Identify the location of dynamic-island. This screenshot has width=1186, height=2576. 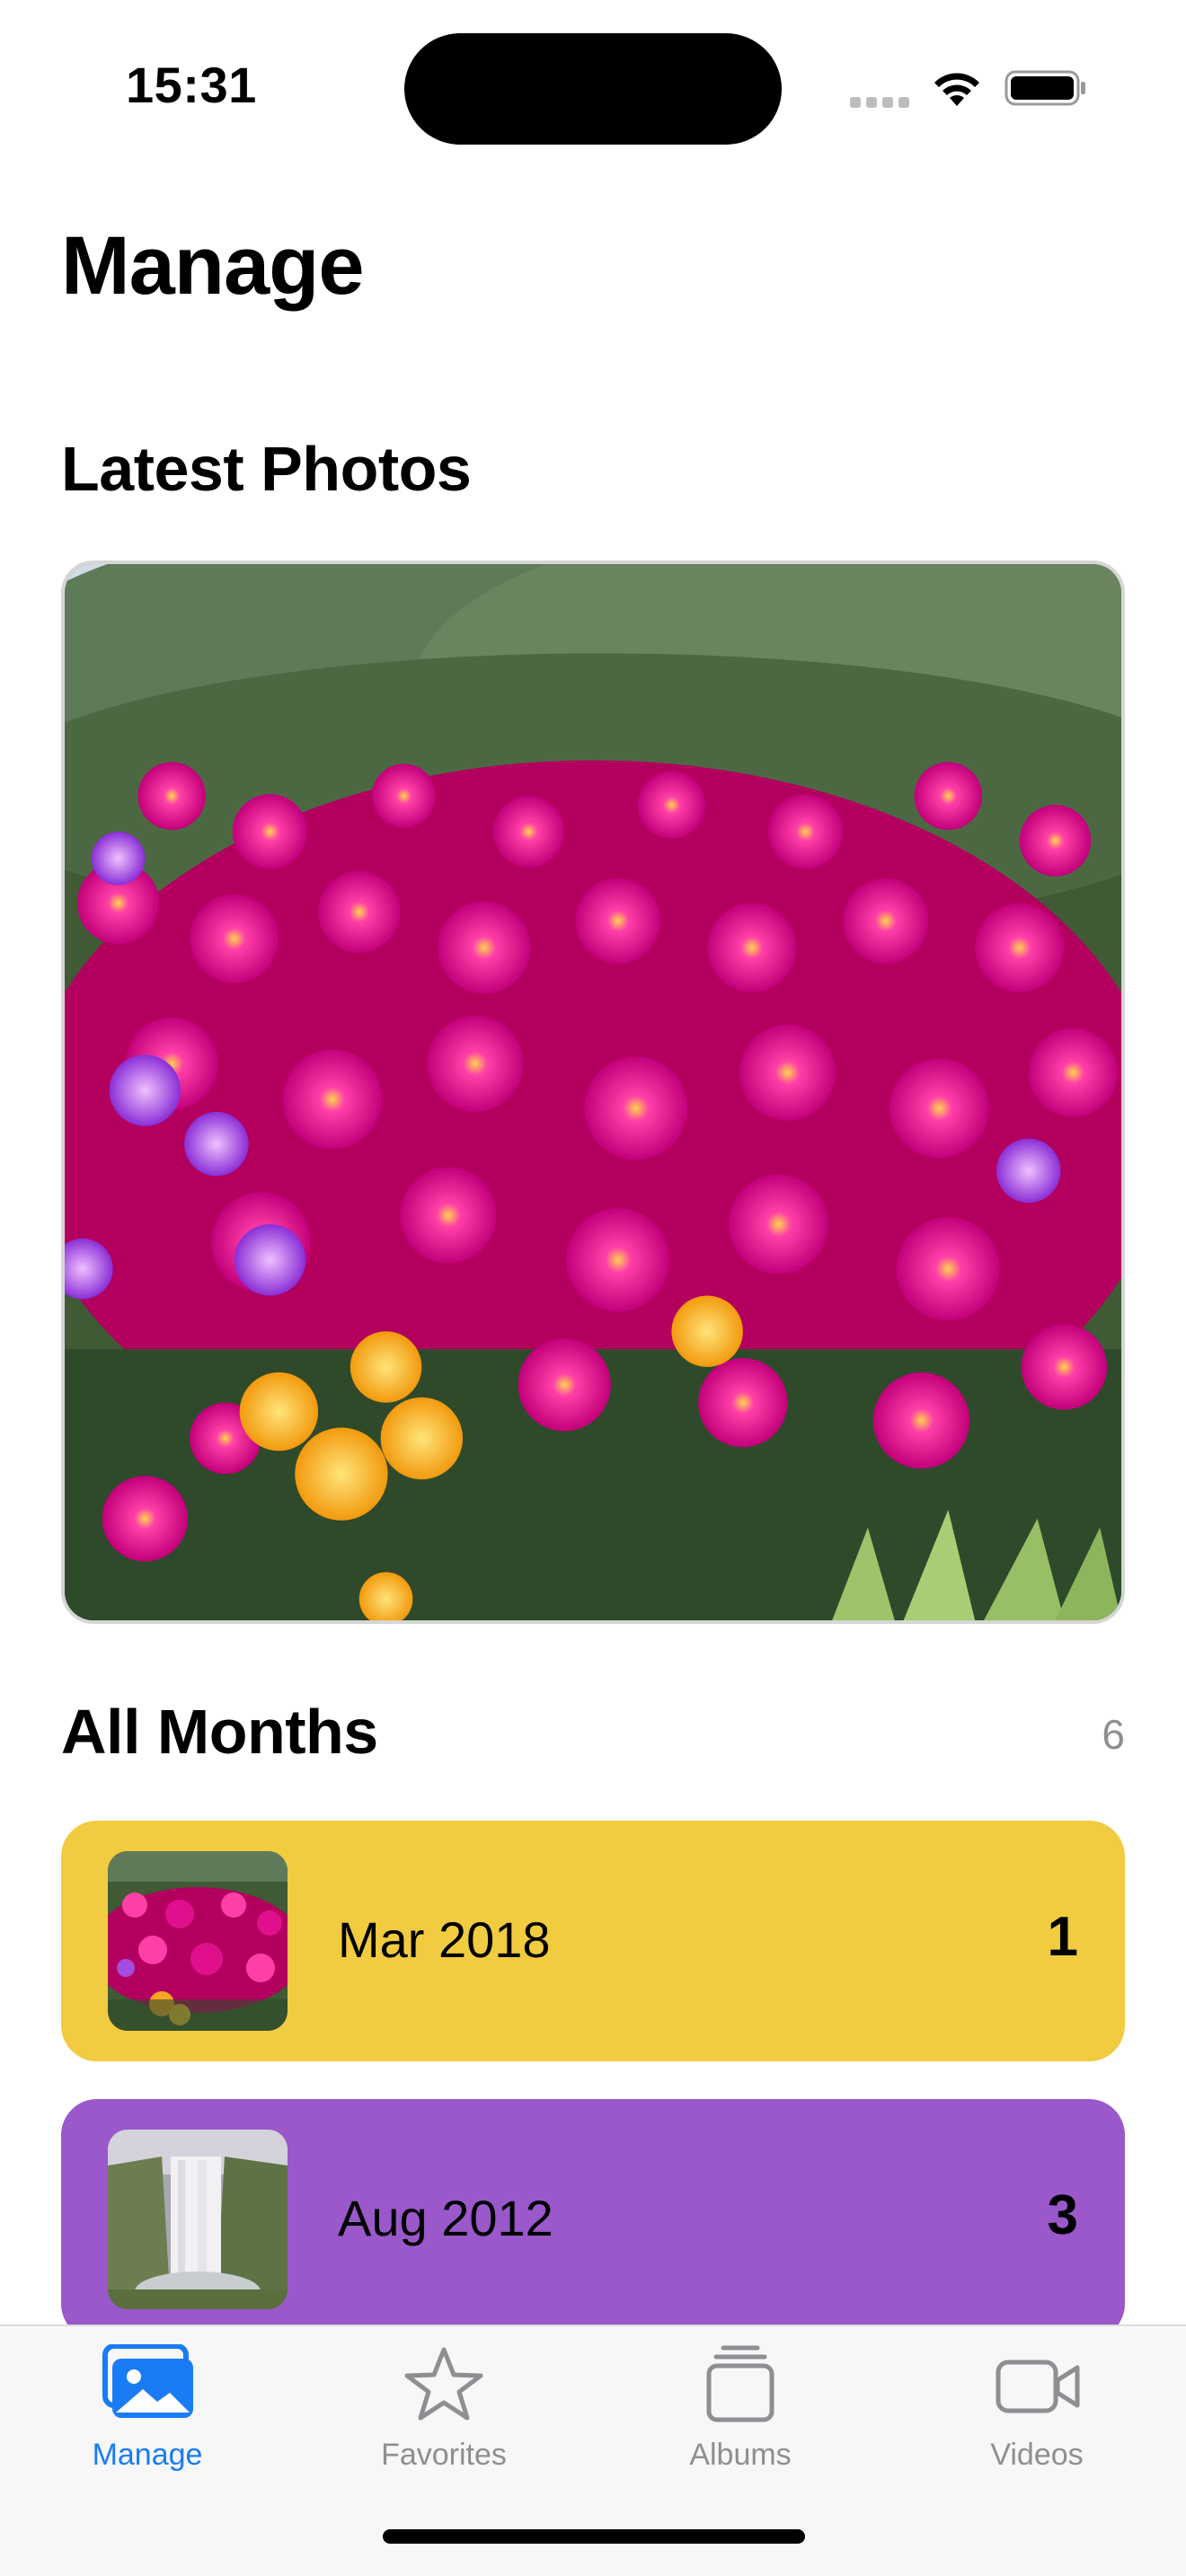
(593, 89).